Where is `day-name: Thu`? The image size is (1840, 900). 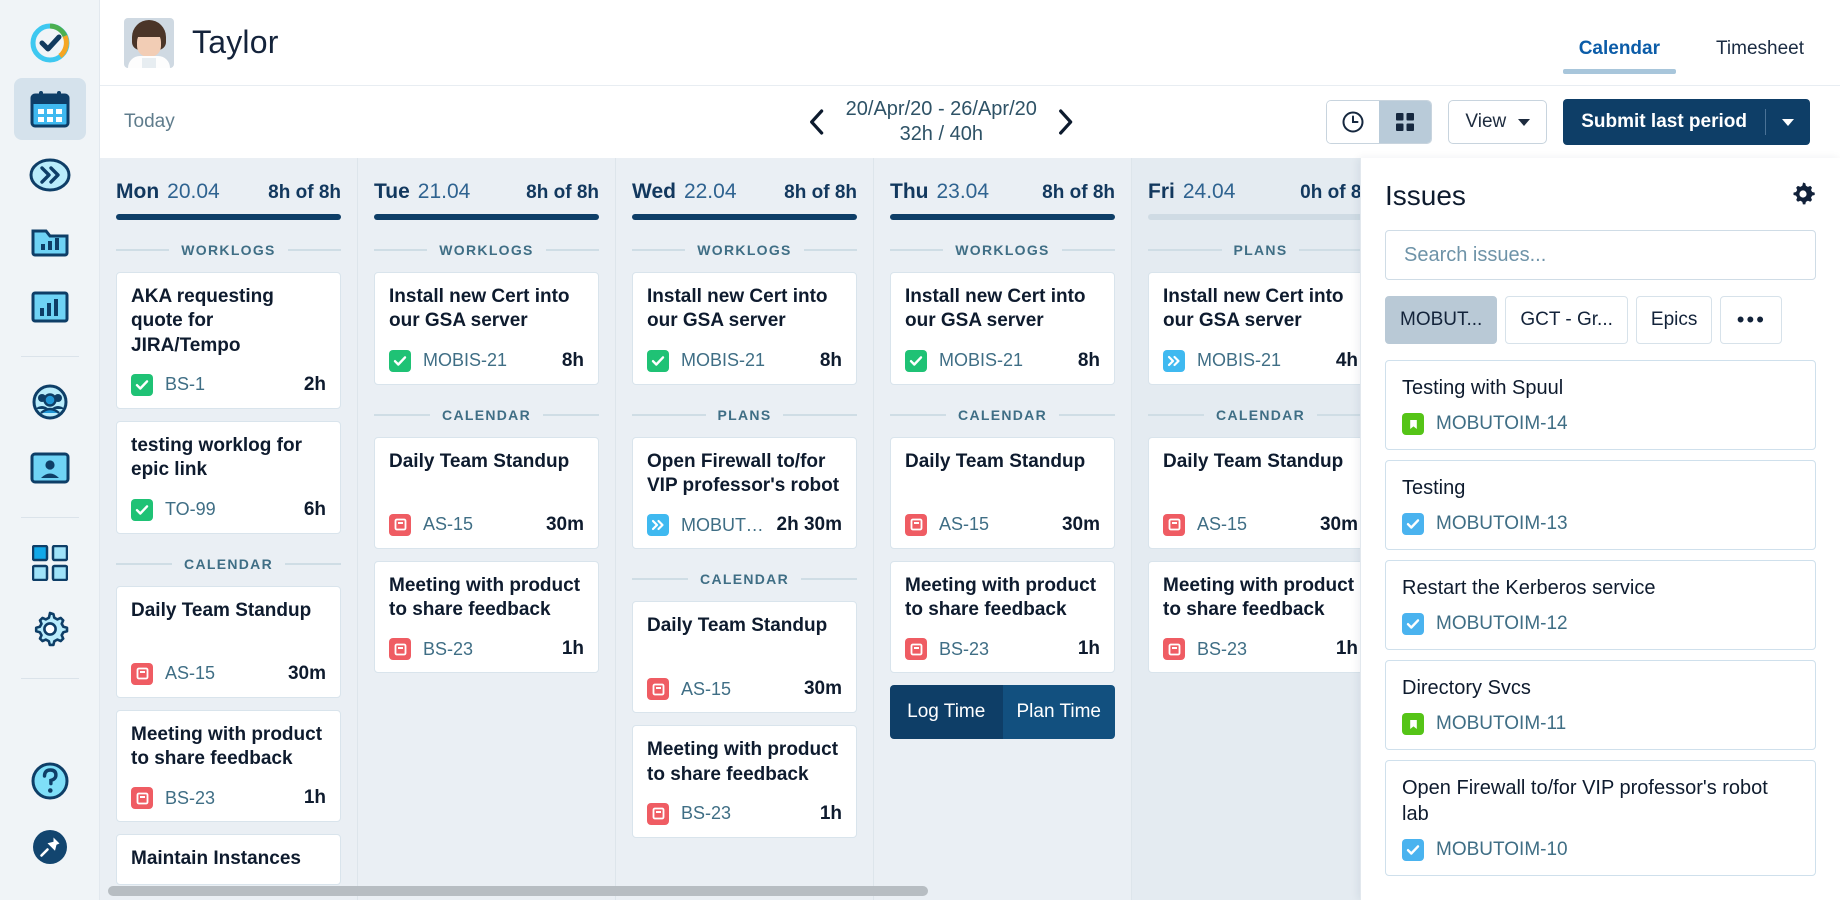
day-name: Thu is located at coordinates (909, 191).